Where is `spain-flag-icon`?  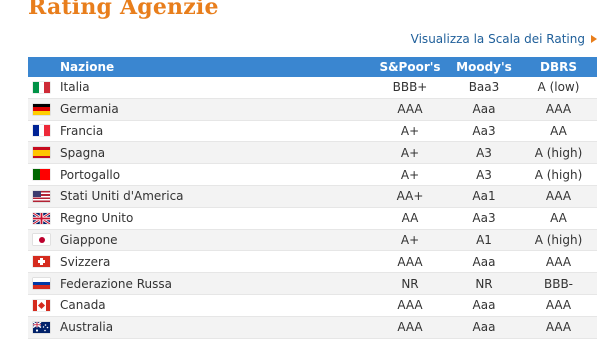 spain-flag-icon is located at coordinates (41, 153).